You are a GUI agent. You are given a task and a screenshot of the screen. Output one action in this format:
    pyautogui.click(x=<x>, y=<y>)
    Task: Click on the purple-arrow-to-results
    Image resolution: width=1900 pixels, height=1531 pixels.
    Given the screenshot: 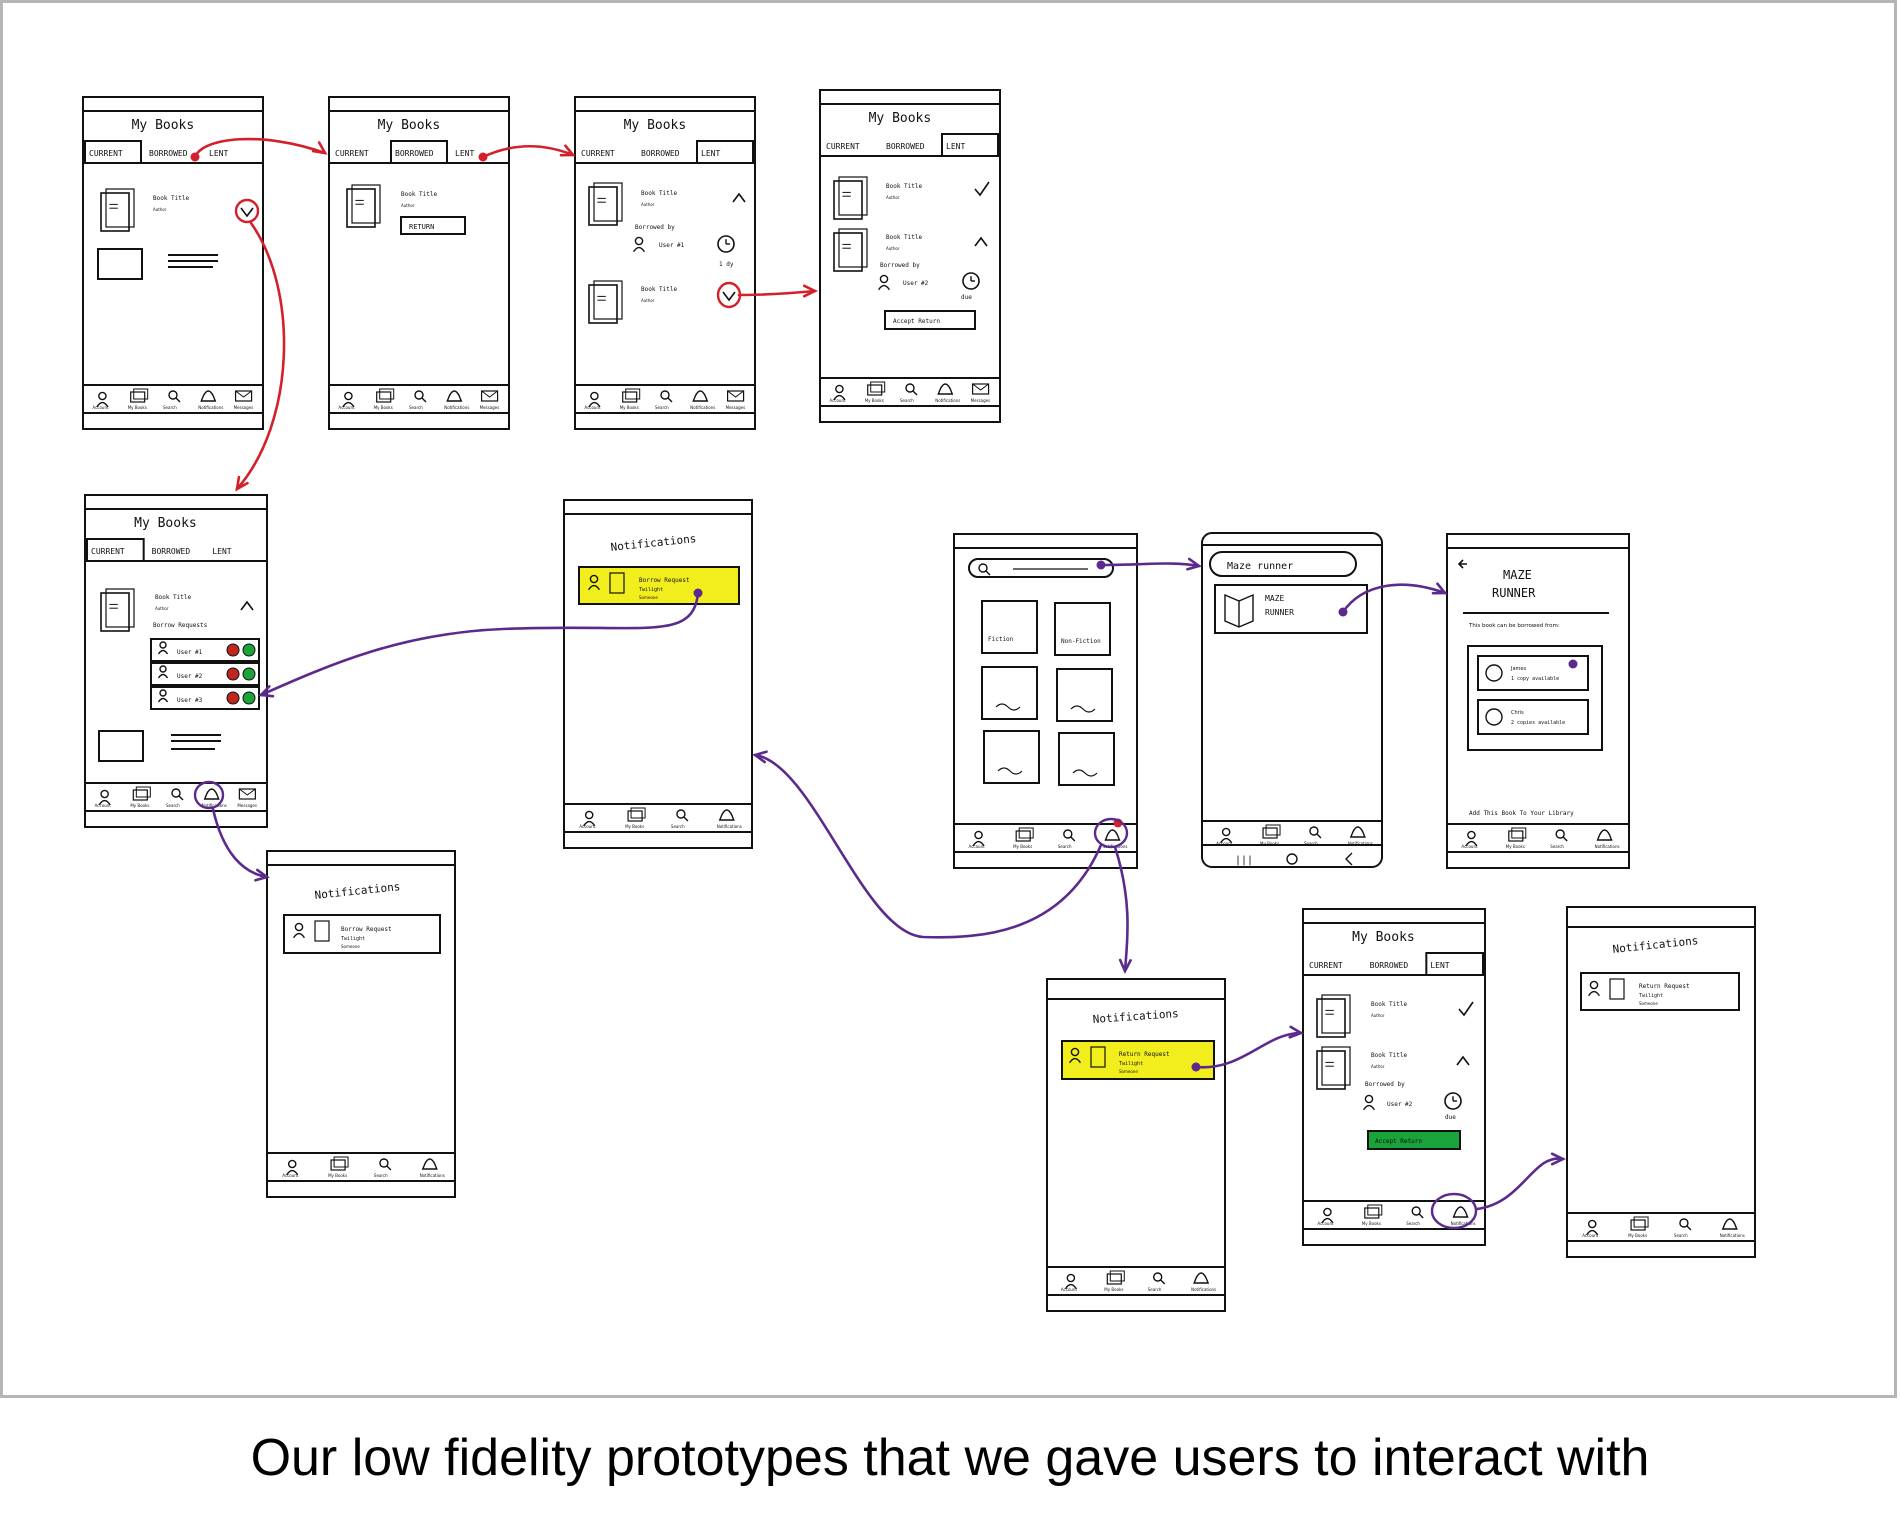 What is the action you would take?
    pyautogui.click(x=1150, y=565)
    